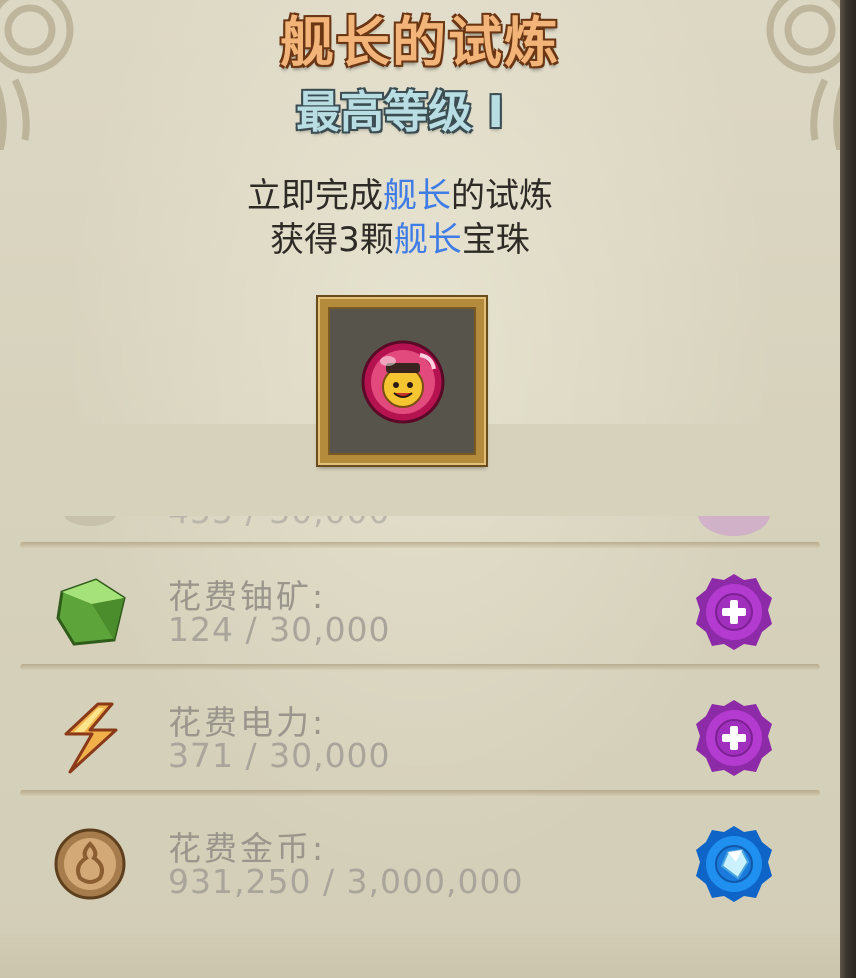  I want to click on desc-text: 的试炼, so click(502, 196).